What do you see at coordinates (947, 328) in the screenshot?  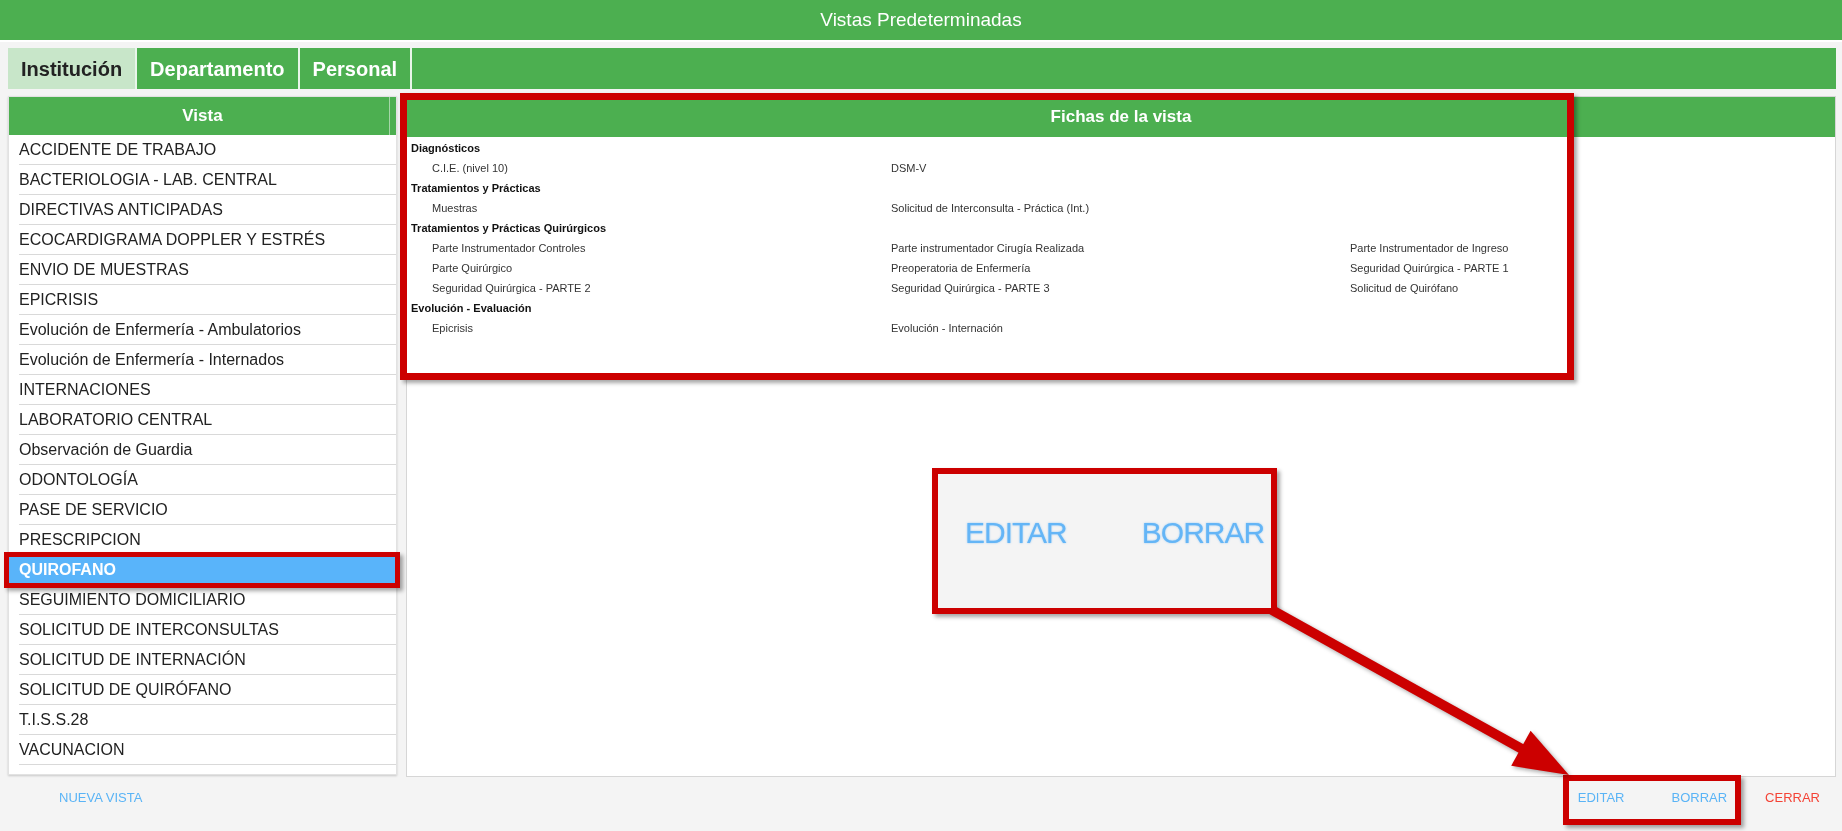 I see `form-item: Evolución - Internación` at bounding box center [947, 328].